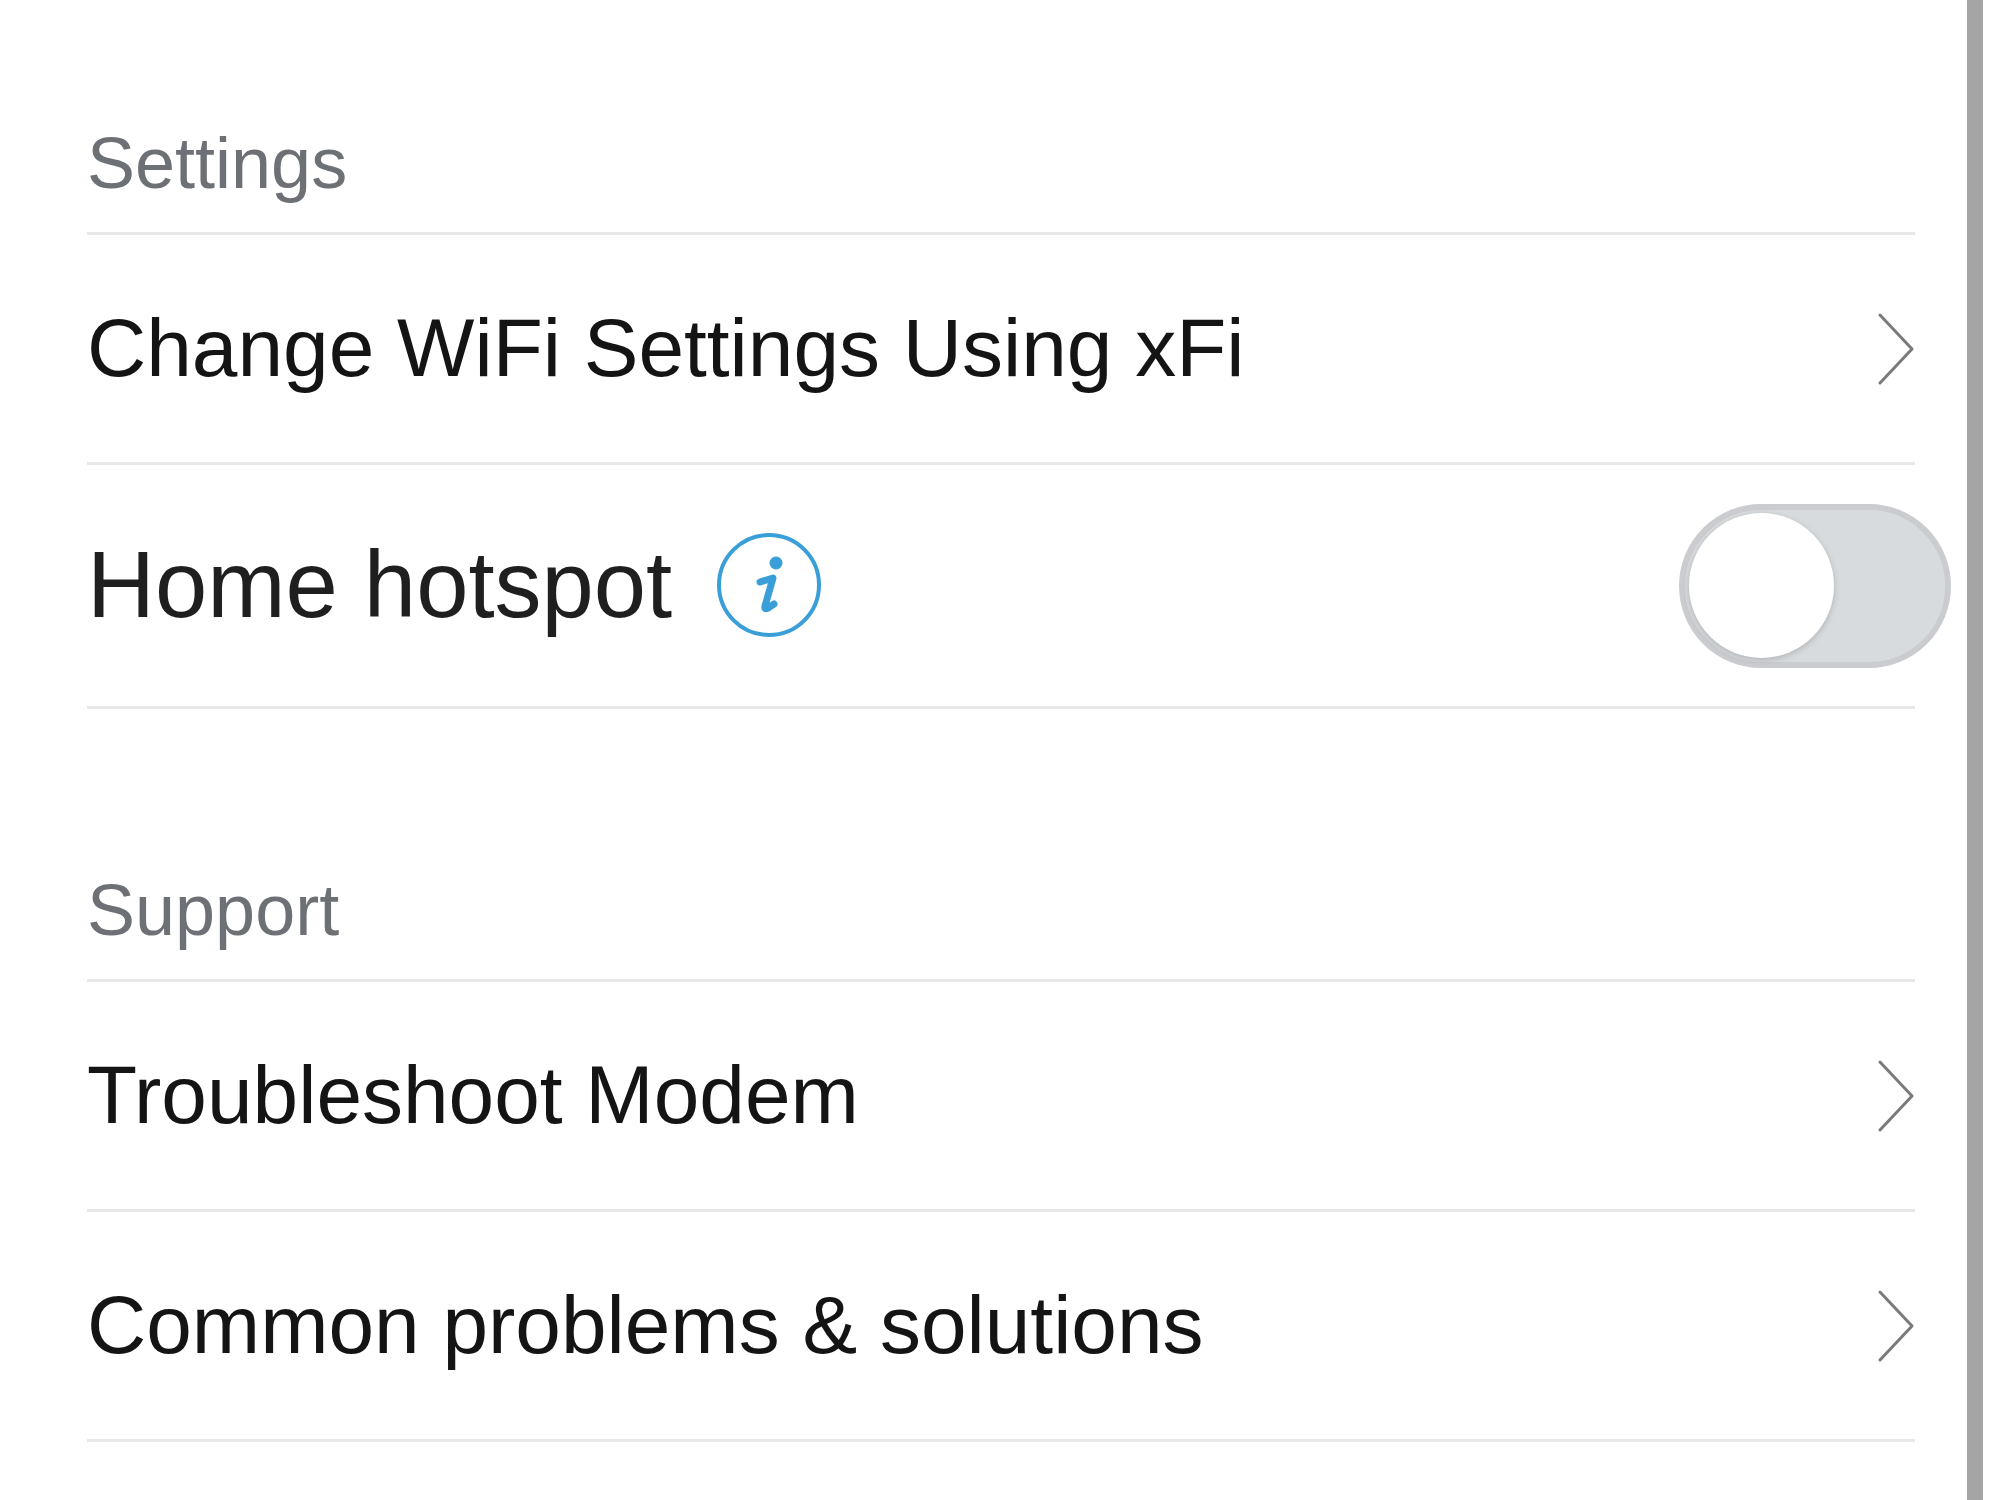  I want to click on info-icon, so click(769, 585).